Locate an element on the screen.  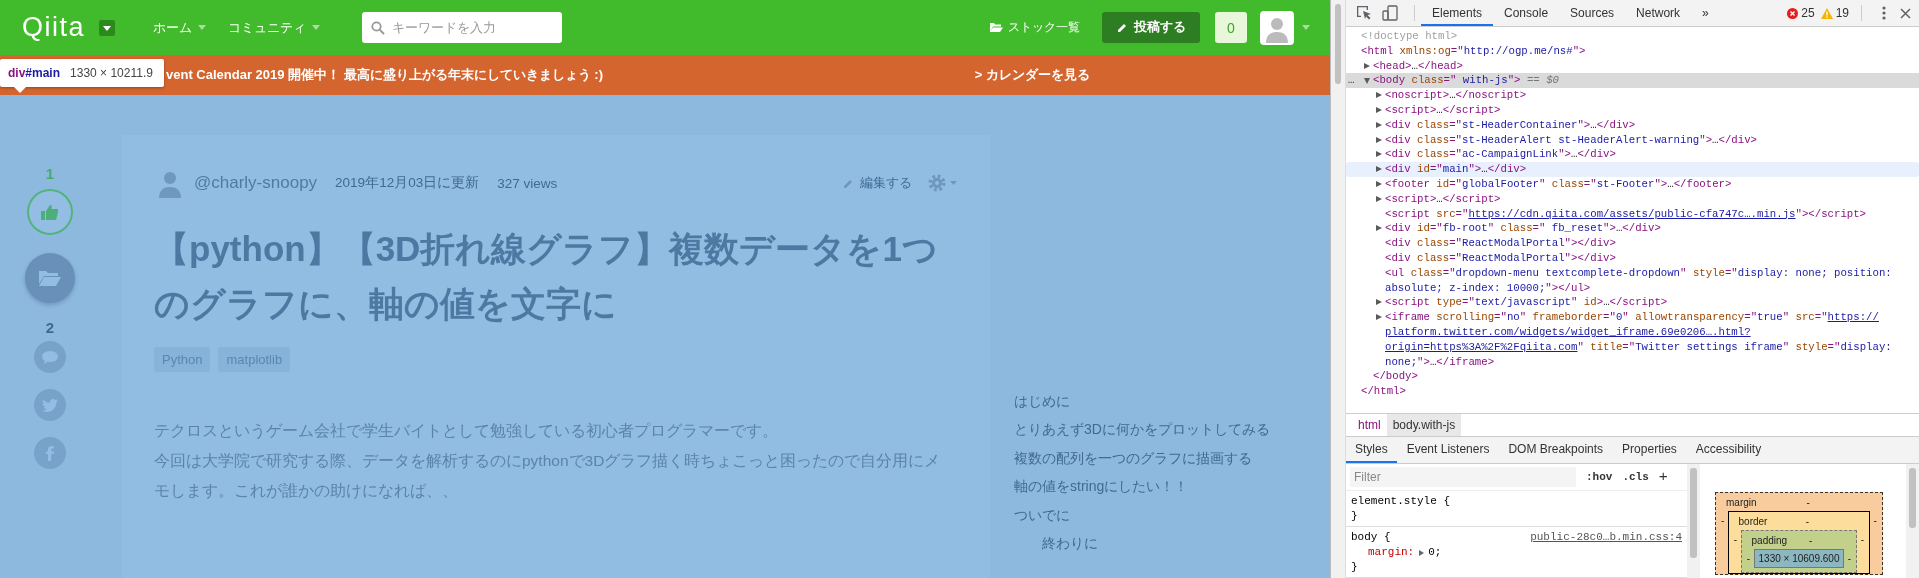
folder-icon is located at coordinates (996, 27).